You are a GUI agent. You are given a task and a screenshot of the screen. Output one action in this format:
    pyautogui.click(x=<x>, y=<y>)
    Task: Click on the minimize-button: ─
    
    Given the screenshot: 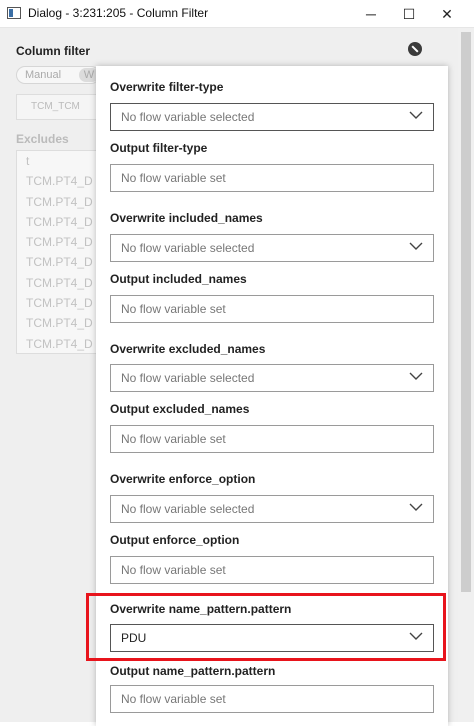 What is the action you would take?
    pyautogui.click(x=371, y=14)
    